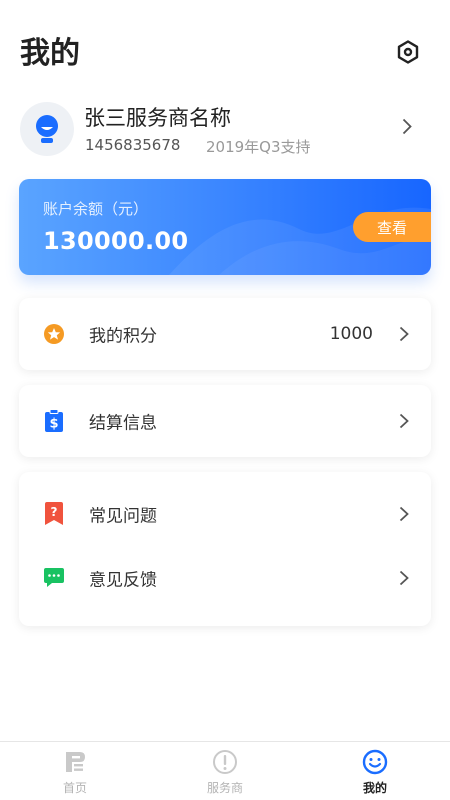 This screenshot has width=450, height=800. Describe the element at coordinates (374, 788) in the screenshot. I see `tab-label-mine: 我的` at that location.